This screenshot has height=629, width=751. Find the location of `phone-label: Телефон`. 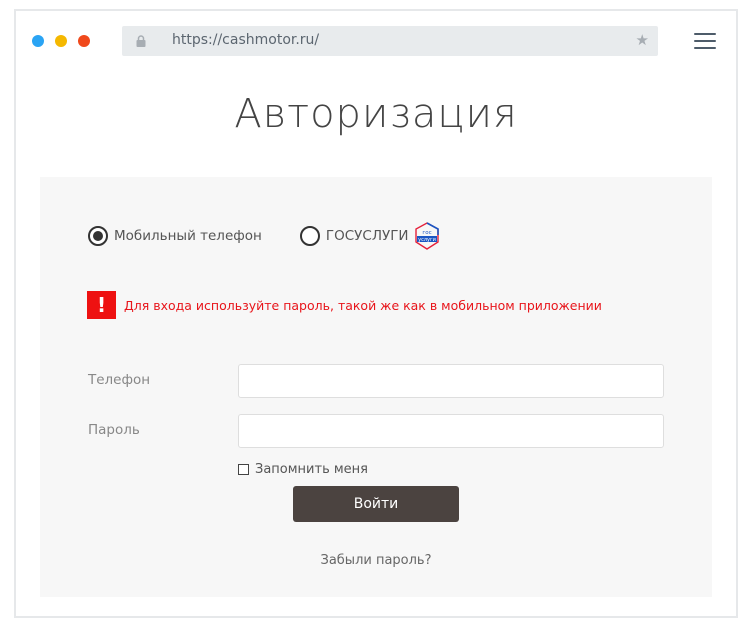

phone-label: Телефон is located at coordinates (119, 380).